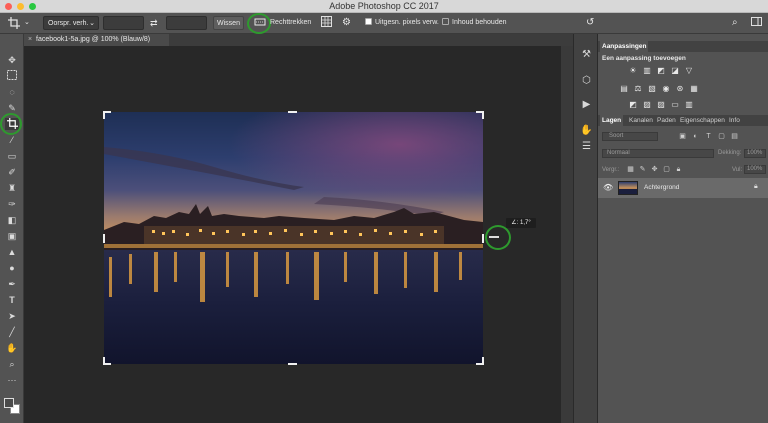 The width and height of the screenshot is (768, 423). I want to click on channel-mixer-icon: ⊛, so click(680, 88).